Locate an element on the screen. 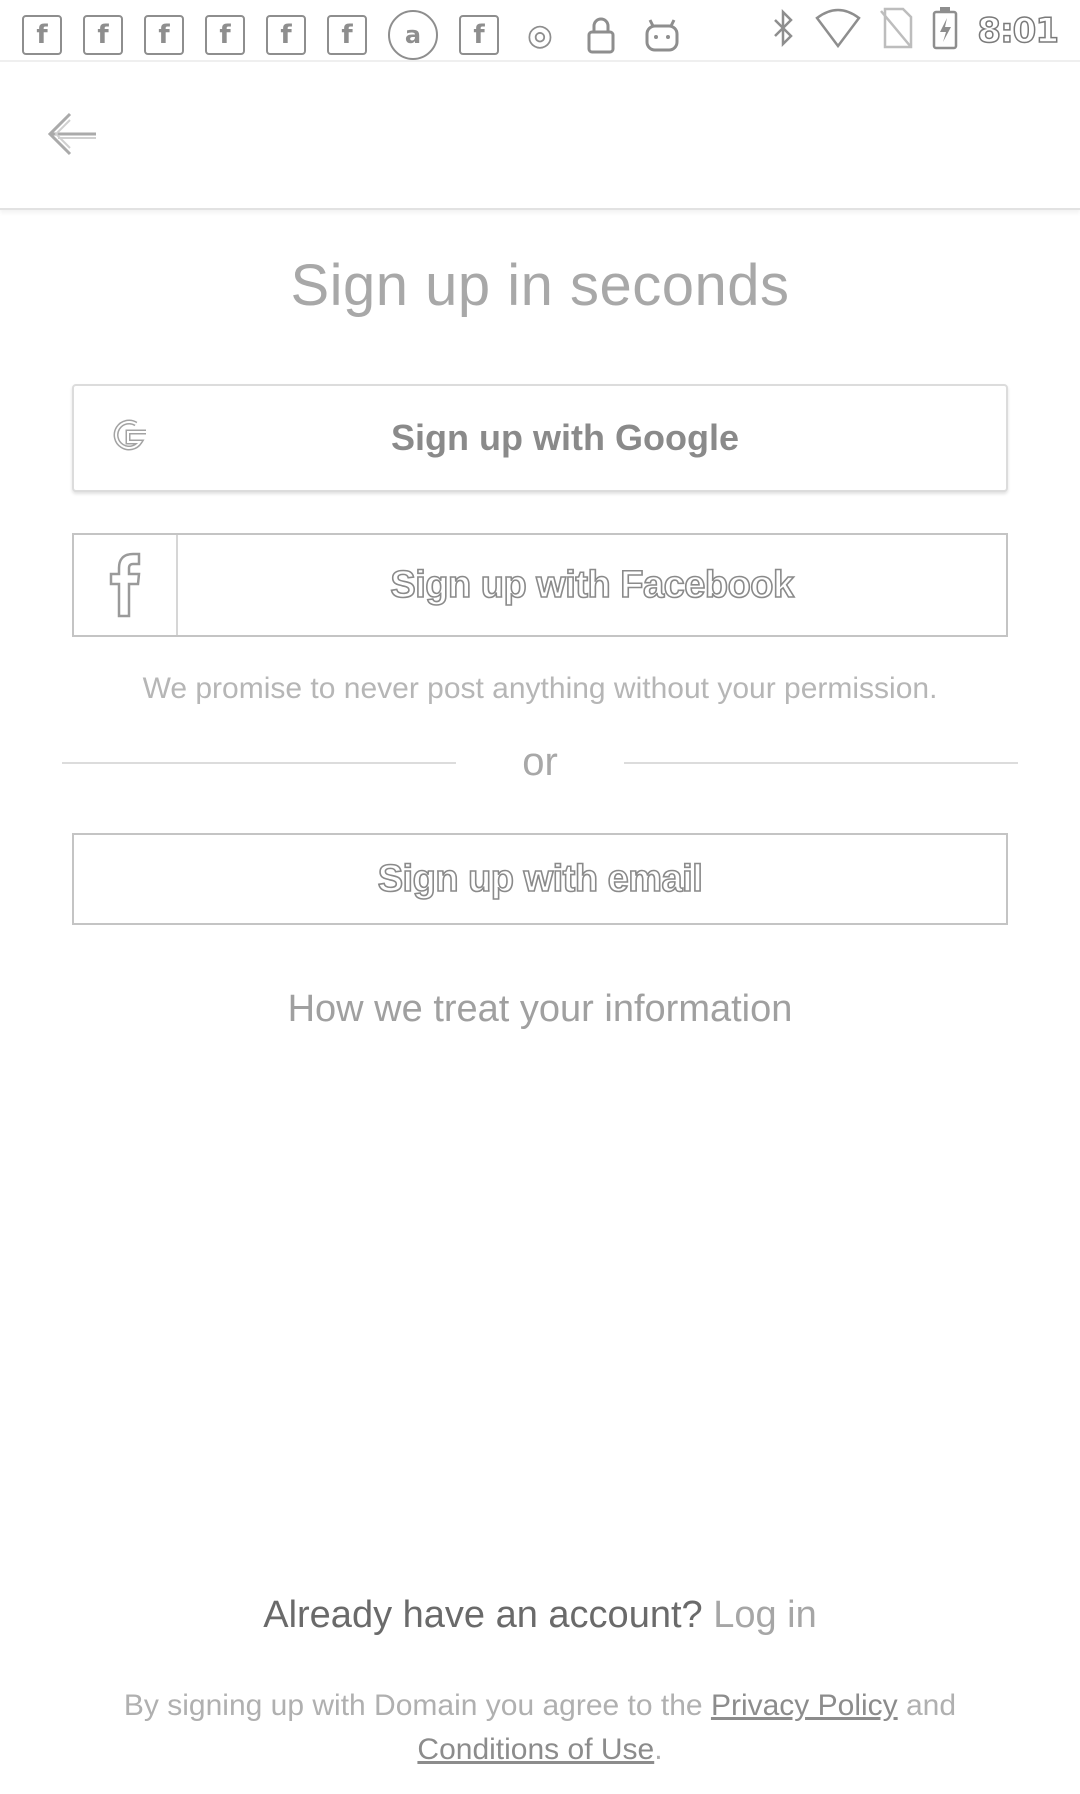 The width and height of the screenshot is (1080, 1794). google-signup-button: Sign up with Google is located at coordinates (540, 438).